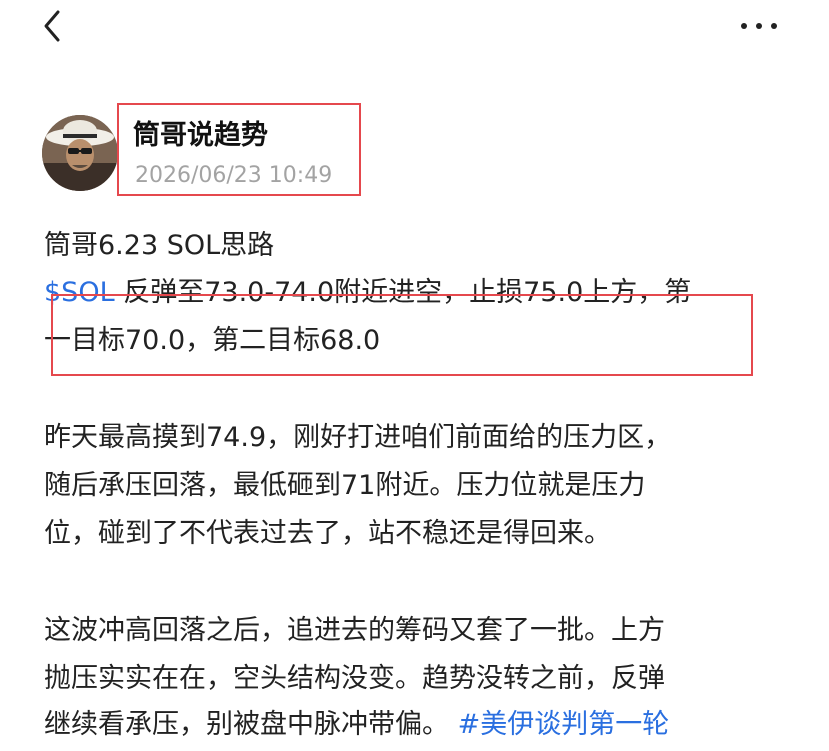 The width and height of the screenshot is (829, 751). I want to click on avatar-photo, so click(80, 153).